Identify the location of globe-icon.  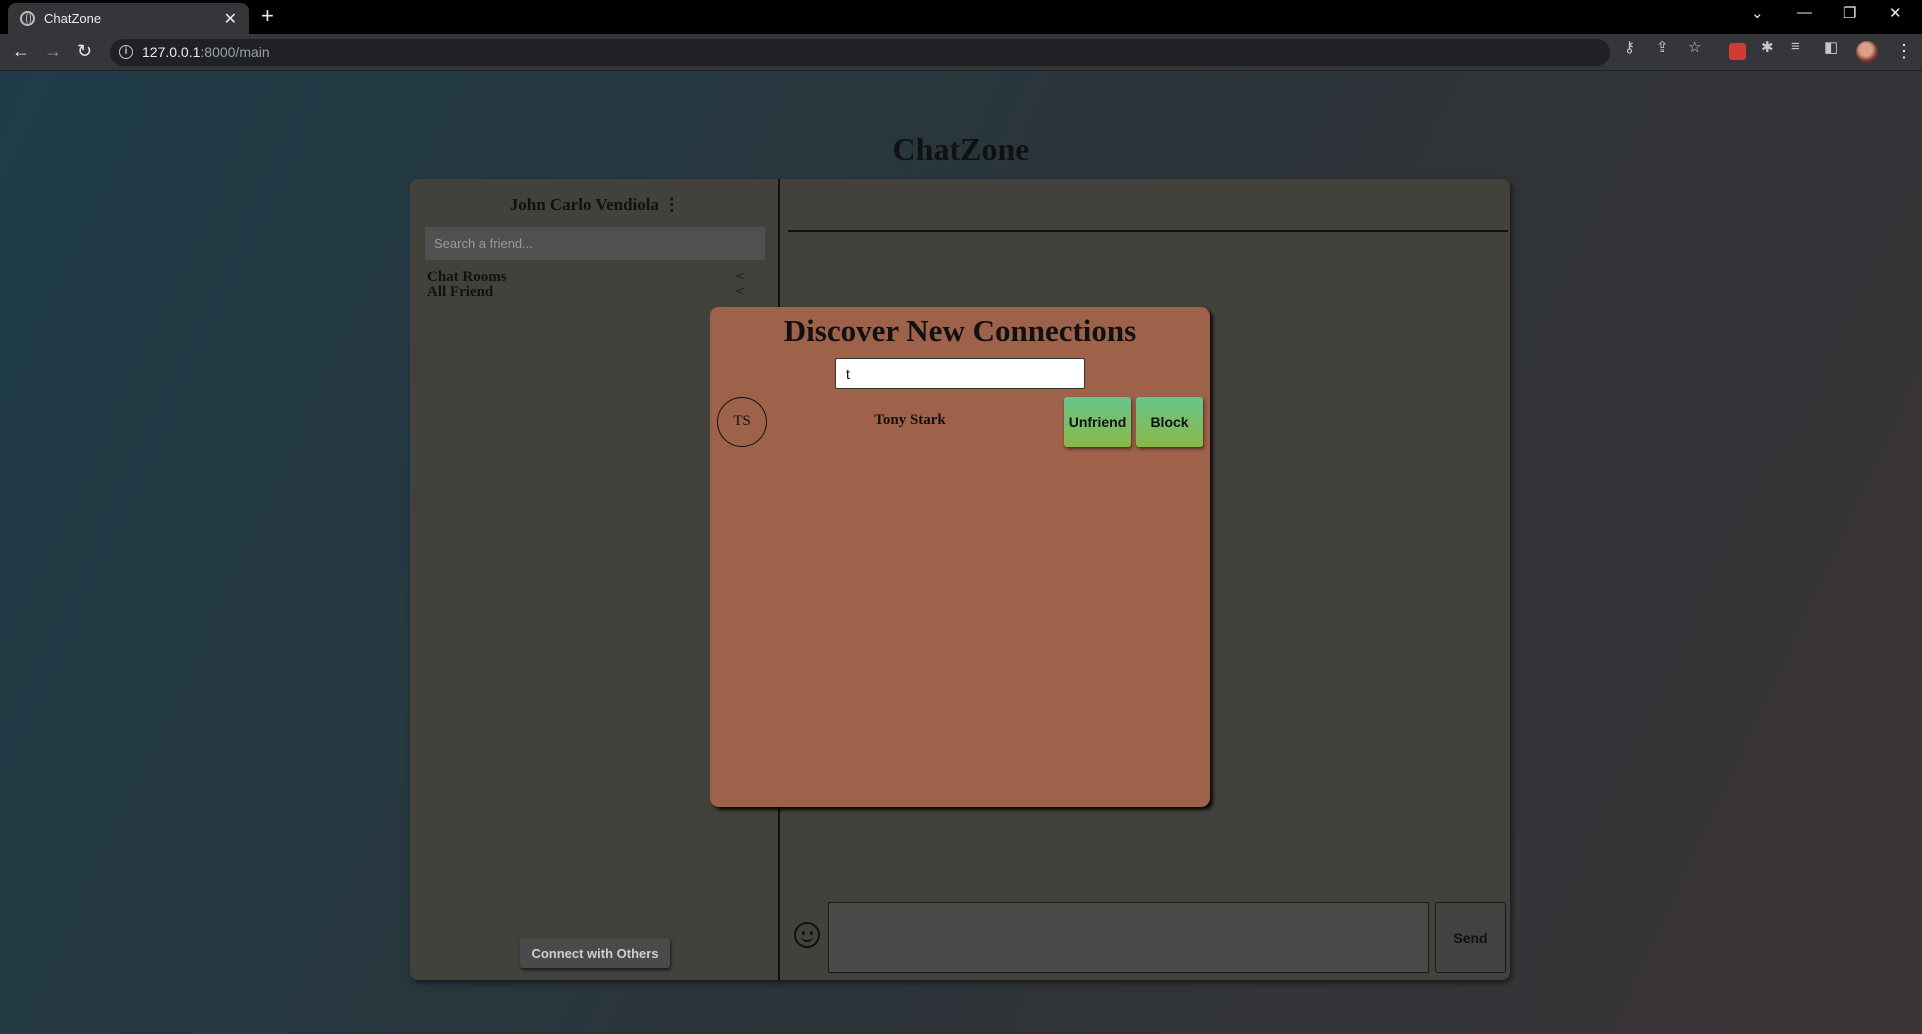
(27, 18).